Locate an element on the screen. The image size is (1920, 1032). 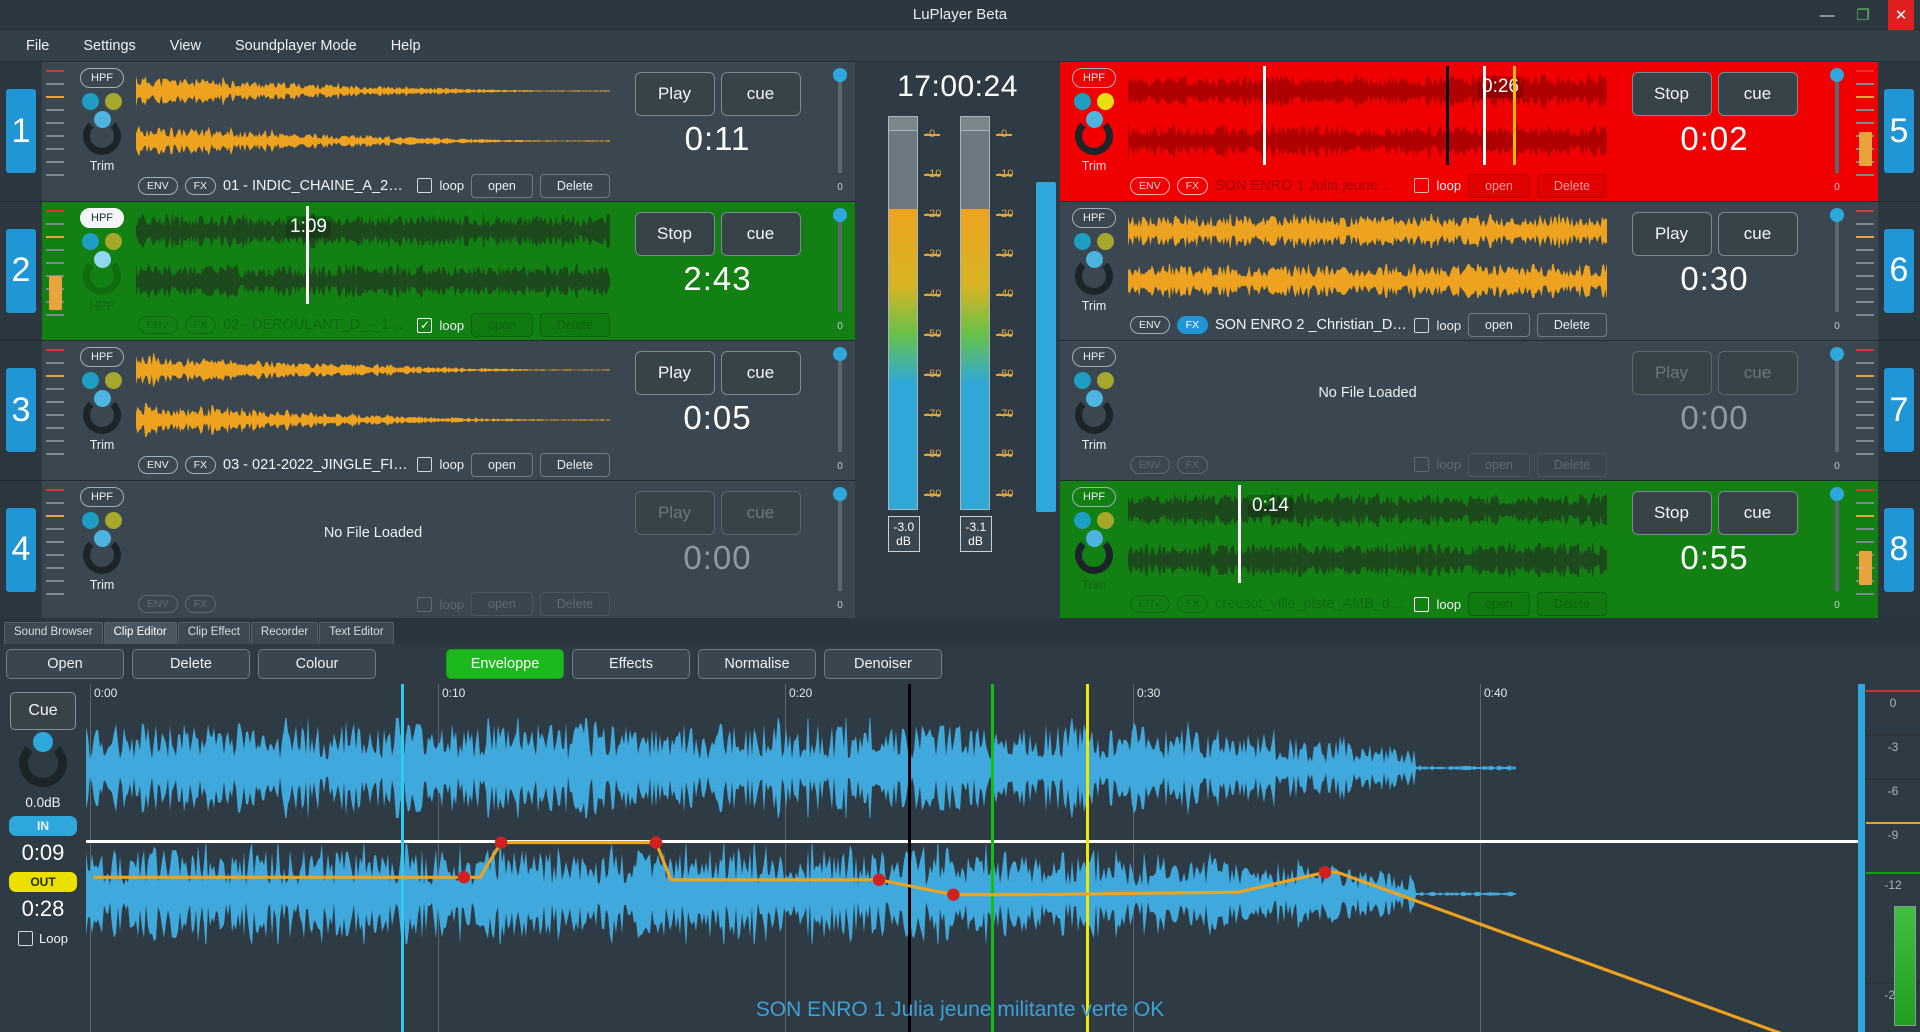
editor-tab: Clip Effect is located at coordinates (213, 633).